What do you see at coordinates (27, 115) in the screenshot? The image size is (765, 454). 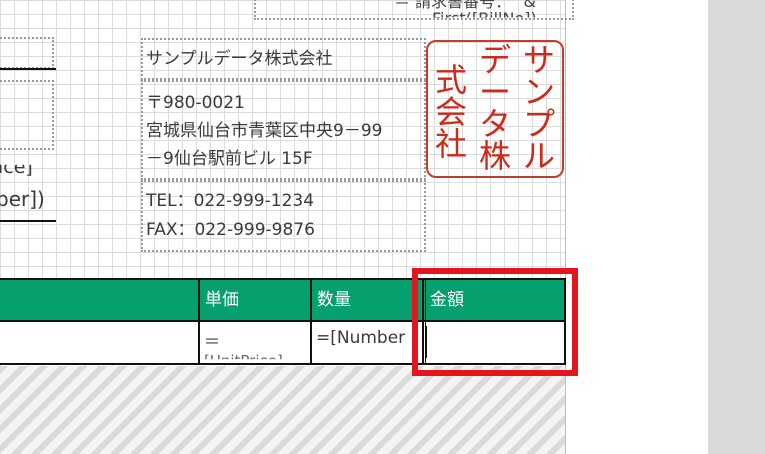 I see `left-textbox-middle` at bounding box center [27, 115].